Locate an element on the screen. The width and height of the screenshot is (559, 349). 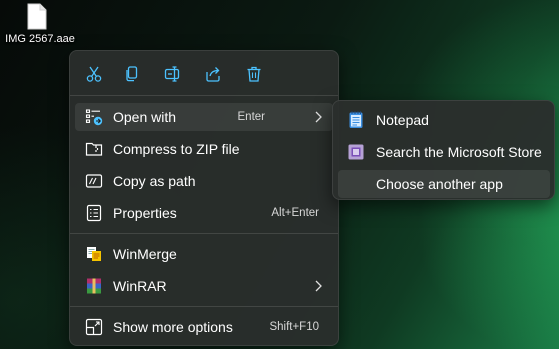
show-more-options-shortcut: Shift+F10 is located at coordinates (294, 327).